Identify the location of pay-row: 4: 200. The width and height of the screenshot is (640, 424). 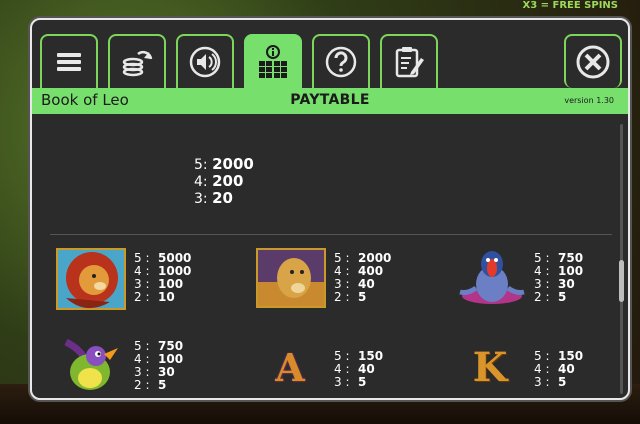
(219, 181).